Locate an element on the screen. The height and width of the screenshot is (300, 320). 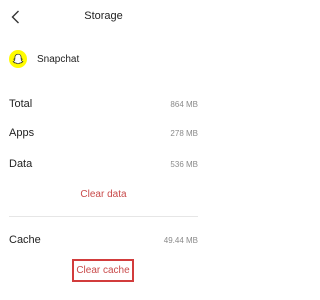
app-name: Snapchat is located at coordinates (58, 59).